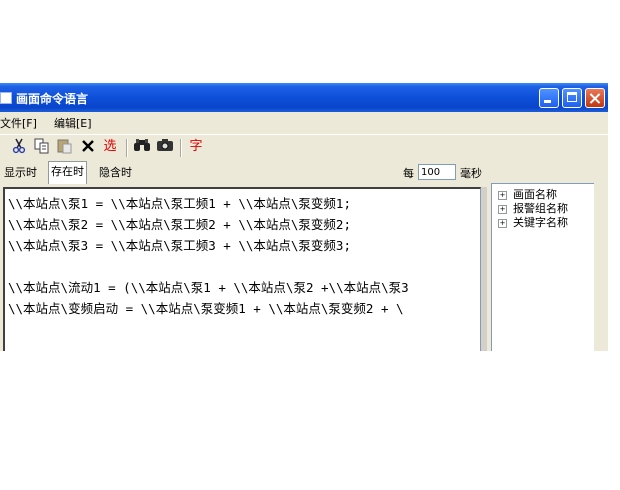 This screenshot has height=490, width=620. What do you see at coordinates (18, 123) in the screenshot?
I see `menu-file: 文件[F]` at bounding box center [18, 123].